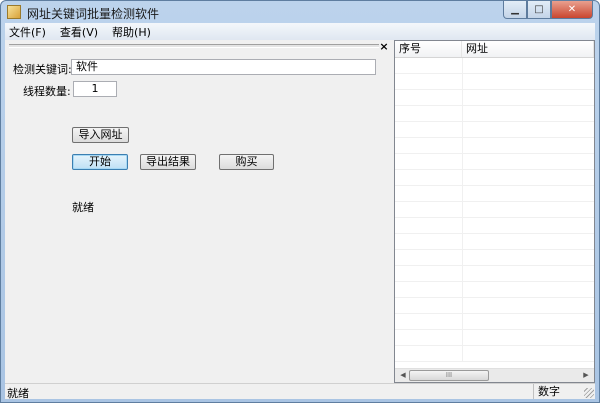 The image size is (600, 403). Describe the element at coordinates (194, 46) in the screenshot. I see `panel-caption-bar` at that location.